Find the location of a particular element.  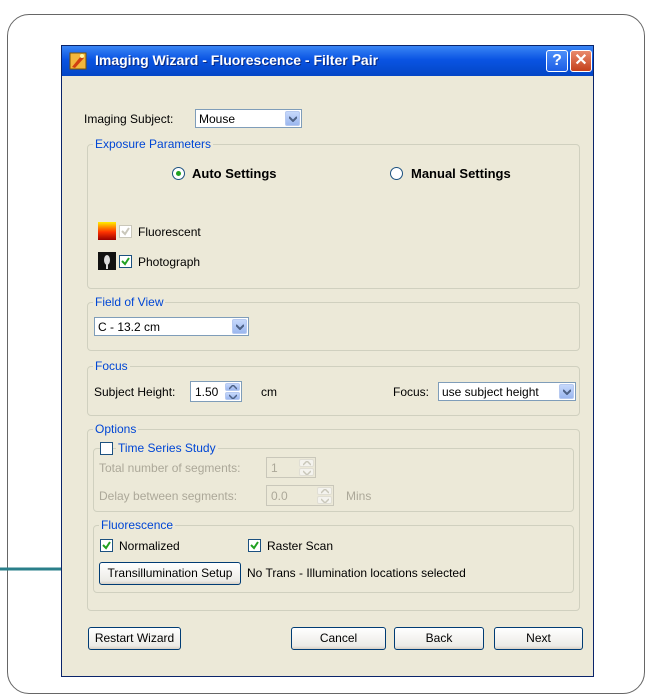

cancel-button: Cancel is located at coordinates (338, 638).